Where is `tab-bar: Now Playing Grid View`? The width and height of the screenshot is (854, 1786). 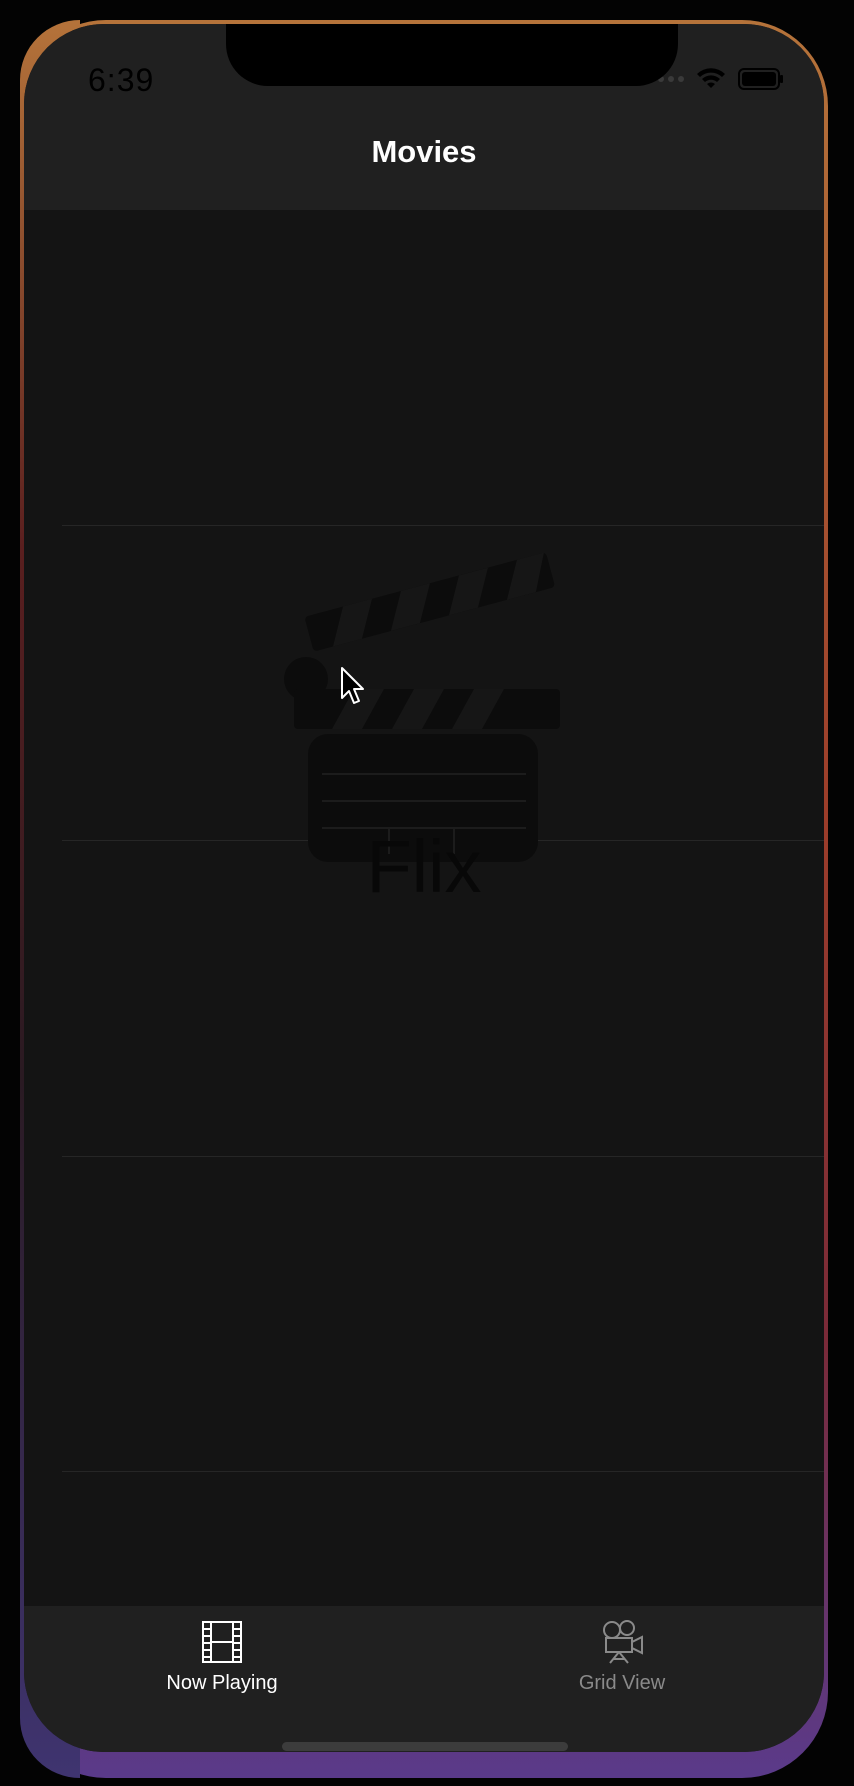
tab-bar: Now Playing Grid View is located at coordinates (424, 1679).